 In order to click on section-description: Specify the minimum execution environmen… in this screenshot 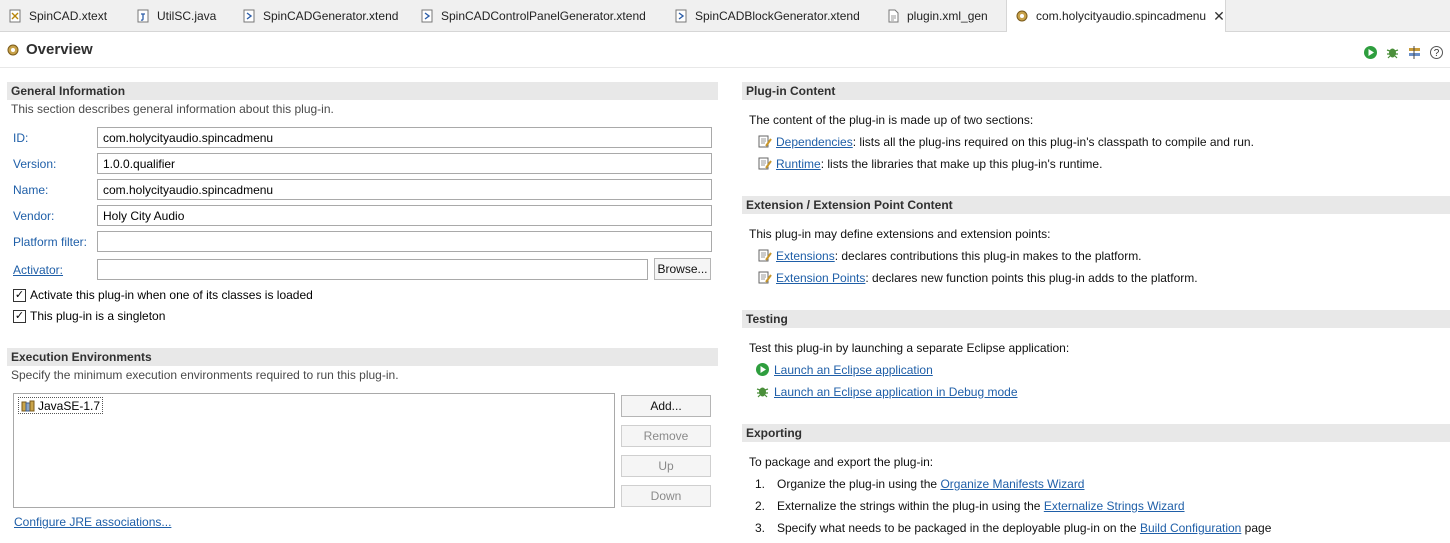, I will do `click(205, 375)`.